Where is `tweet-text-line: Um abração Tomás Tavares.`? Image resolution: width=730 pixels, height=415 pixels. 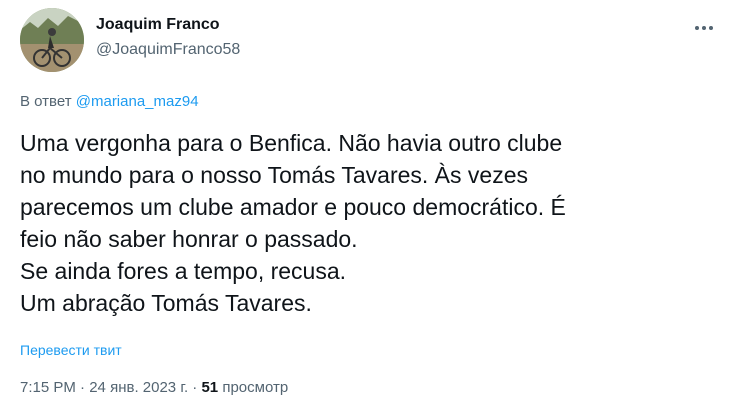 tweet-text-line: Um abração Tomás Tavares. is located at coordinates (166, 303).